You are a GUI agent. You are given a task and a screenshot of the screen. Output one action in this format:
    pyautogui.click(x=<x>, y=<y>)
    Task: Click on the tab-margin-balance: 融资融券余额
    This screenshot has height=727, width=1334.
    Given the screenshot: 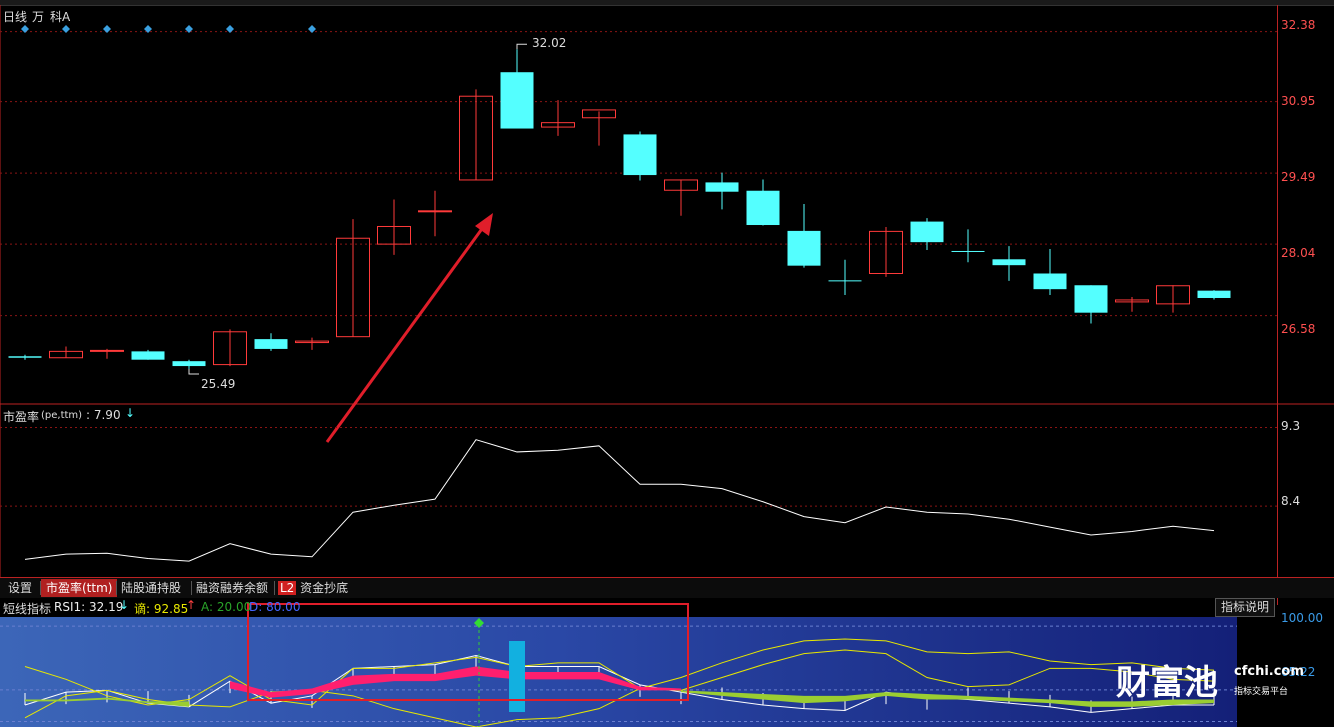 What is the action you would take?
    pyautogui.click(x=232, y=588)
    